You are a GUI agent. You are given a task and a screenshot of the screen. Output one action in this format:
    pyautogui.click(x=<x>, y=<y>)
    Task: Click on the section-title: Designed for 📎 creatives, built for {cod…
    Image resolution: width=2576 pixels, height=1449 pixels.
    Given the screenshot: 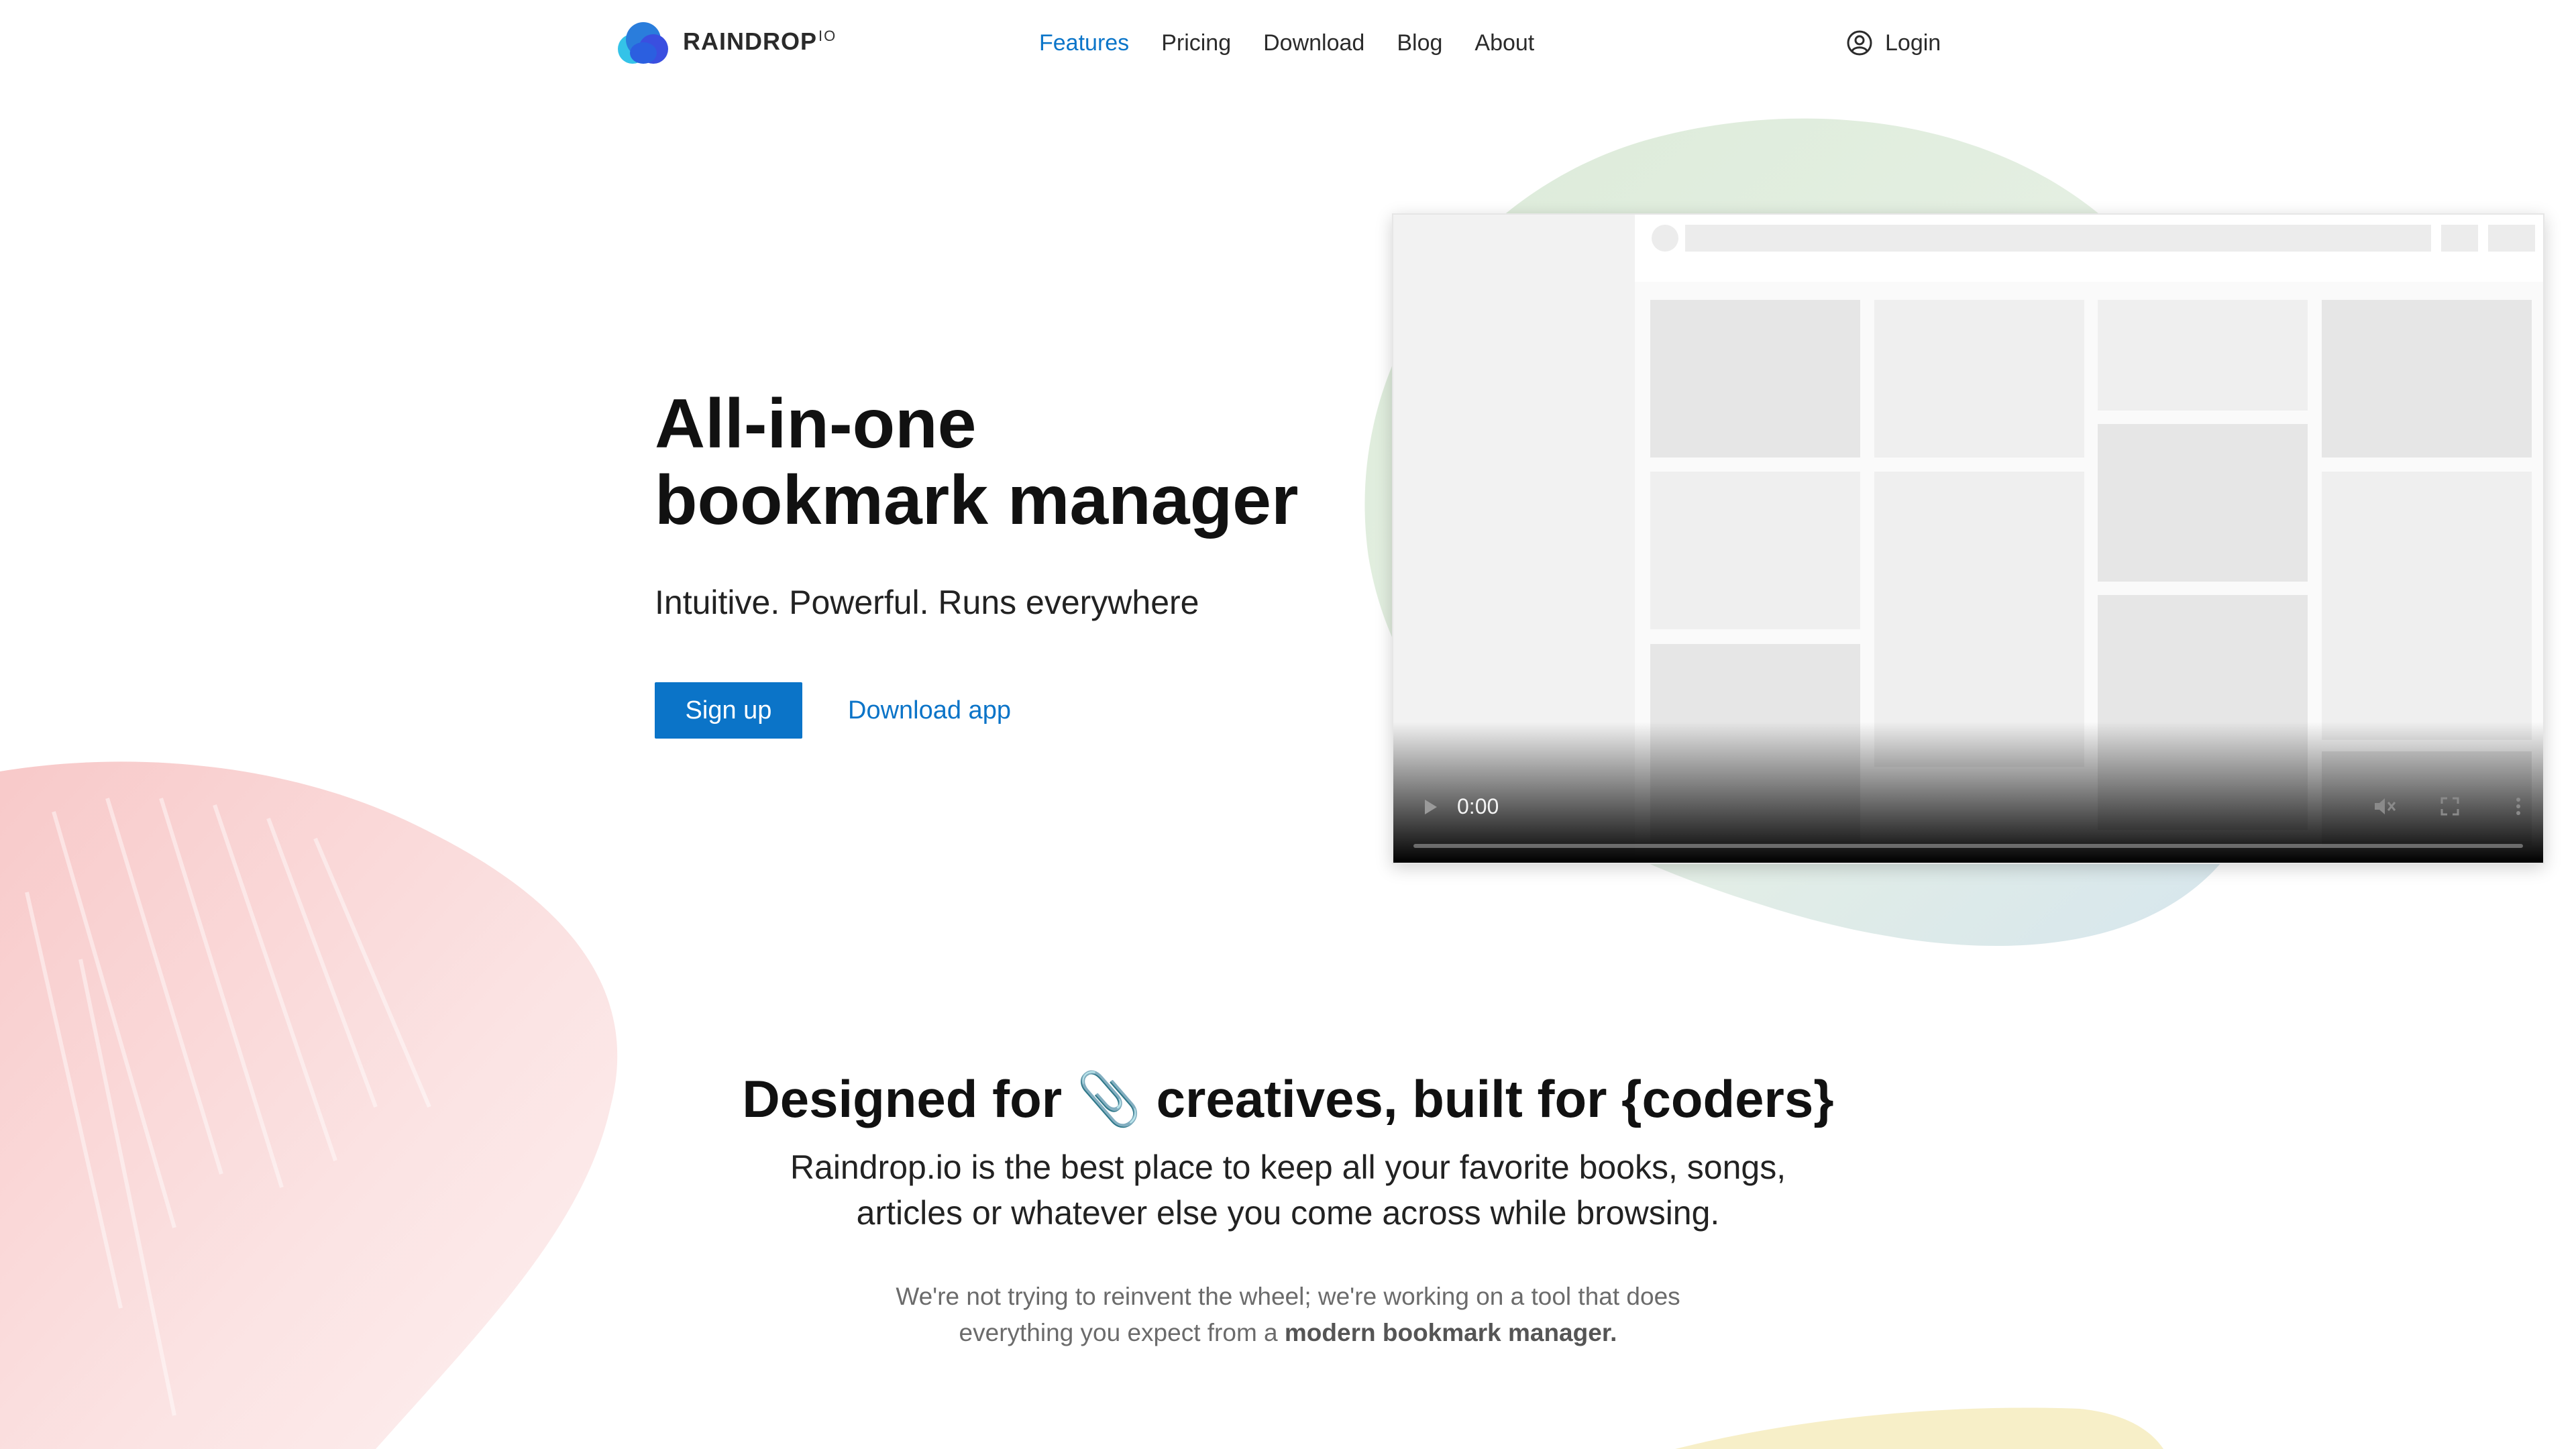 What is the action you would take?
    pyautogui.click(x=1288, y=1098)
    